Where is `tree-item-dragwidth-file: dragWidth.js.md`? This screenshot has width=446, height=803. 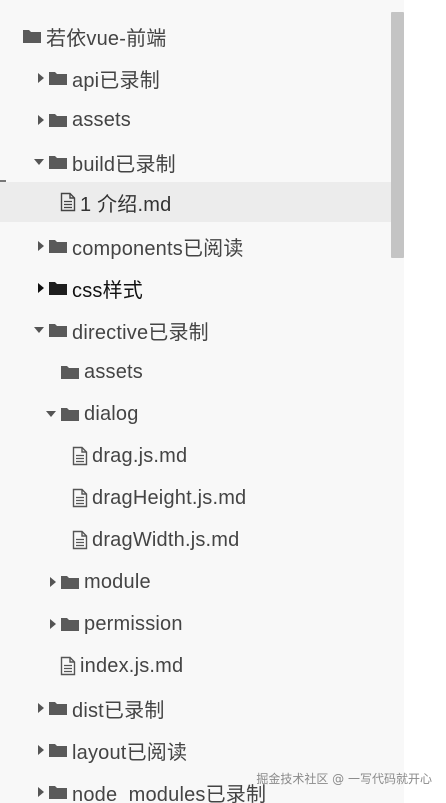
tree-item-dragwidth-file: dragWidth.js.md is located at coordinates (223, 540).